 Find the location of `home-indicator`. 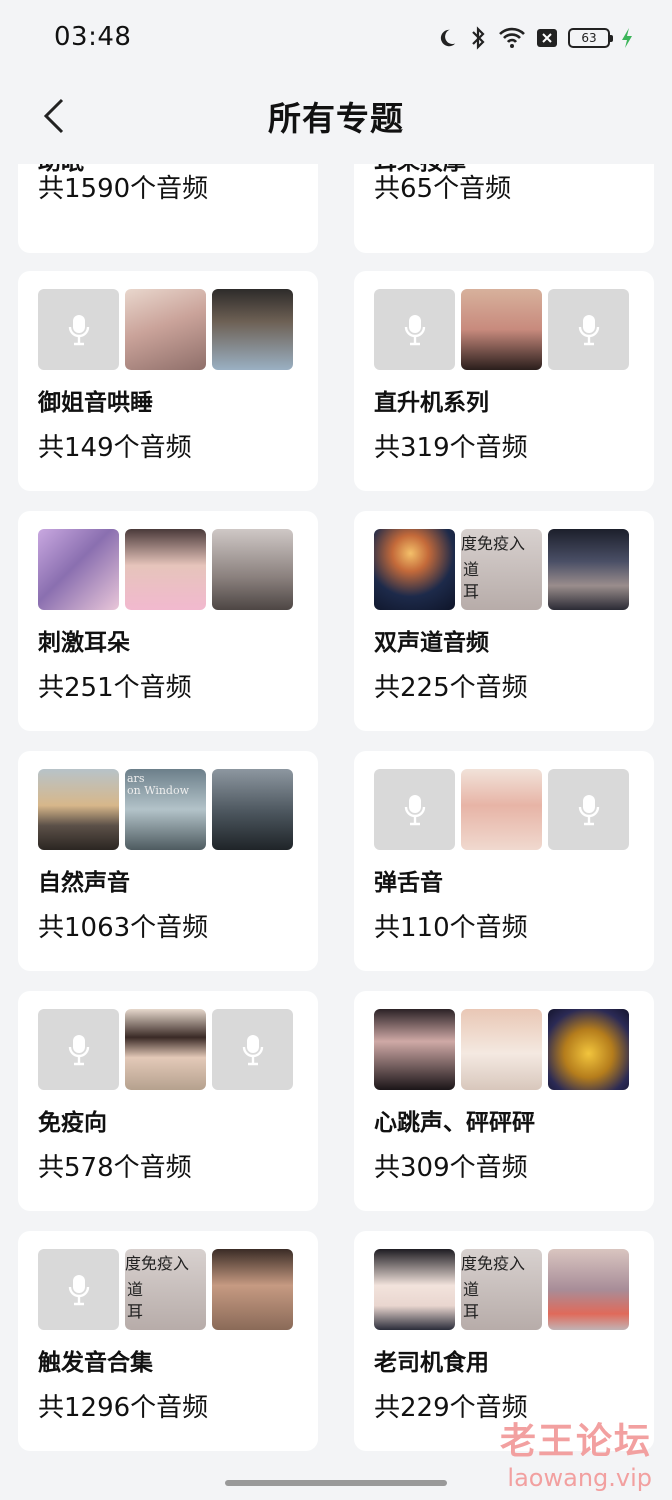

home-indicator is located at coordinates (336, 1483).